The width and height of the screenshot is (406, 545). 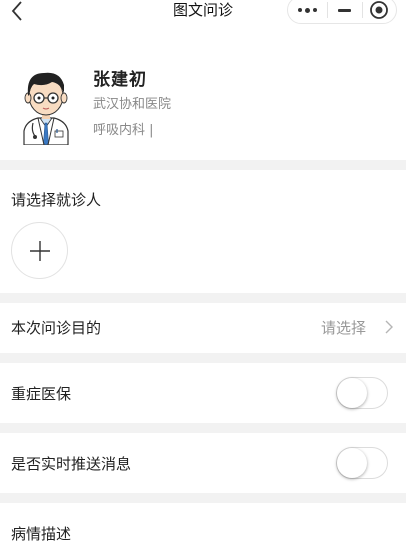 What do you see at coordinates (203, 393) in the screenshot?
I see `insurance-row: 重症医保` at bounding box center [203, 393].